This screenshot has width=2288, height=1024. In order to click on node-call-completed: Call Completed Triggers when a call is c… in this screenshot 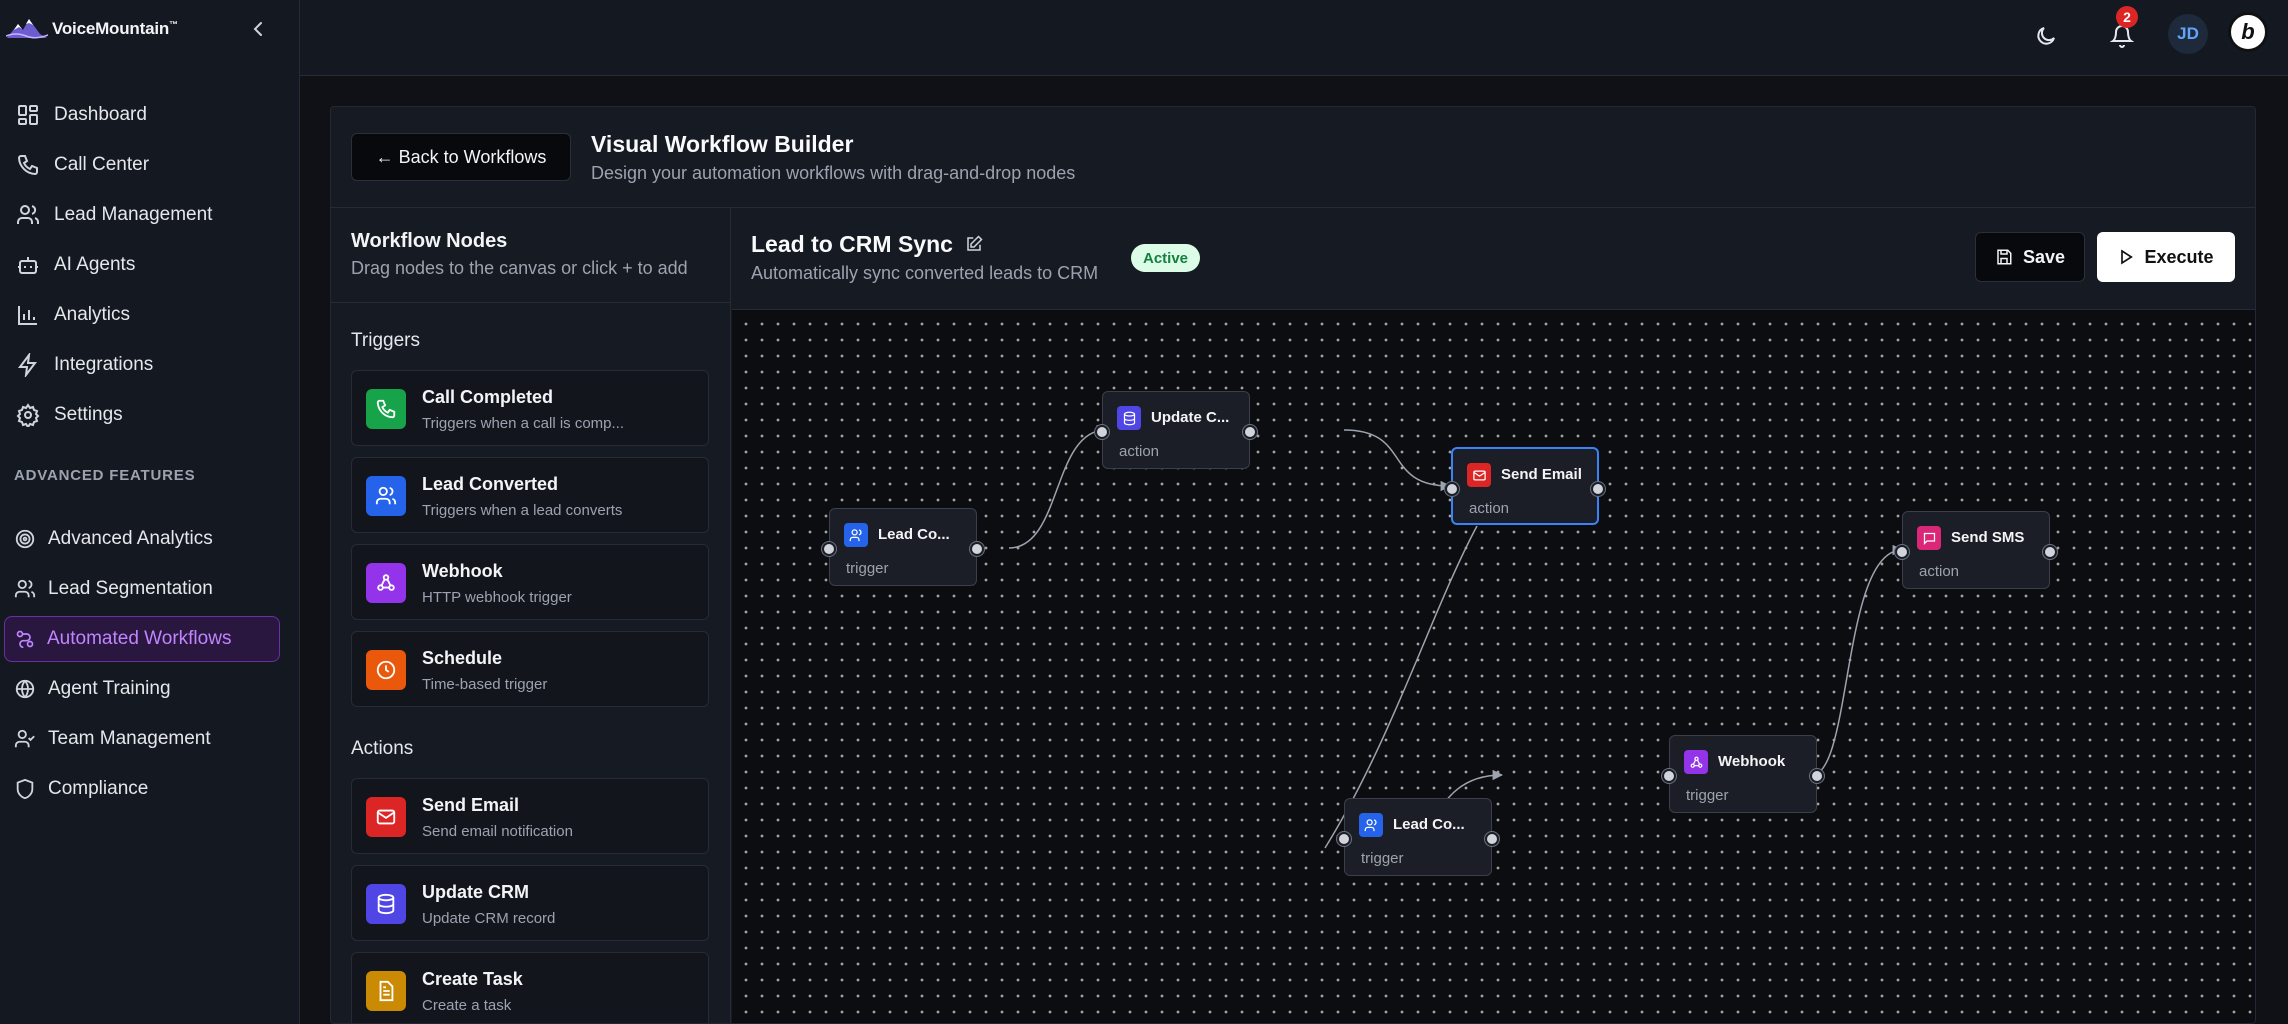, I will do `click(530, 408)`.